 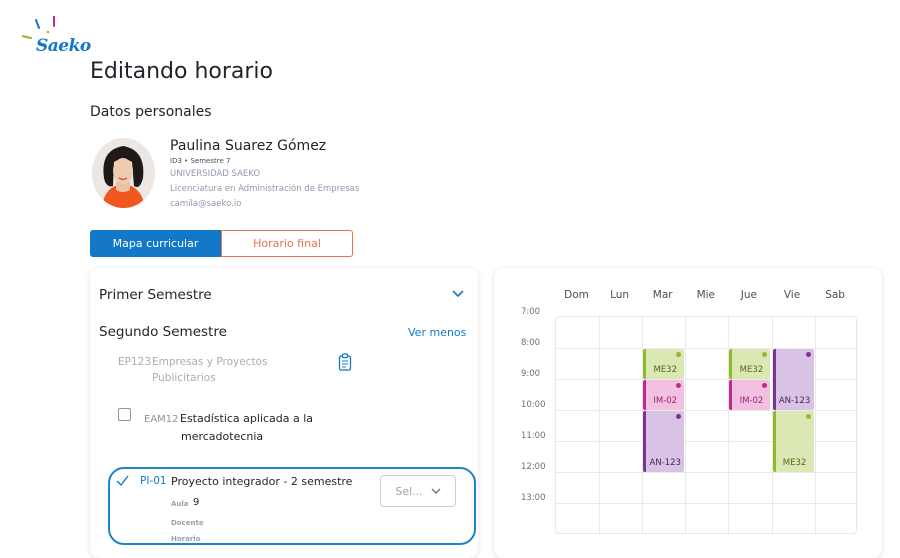 What do you see at coordinates (748, 295) in the screenshot?
I see `day-header-jue: Jue` at bounding box center [748, 295].